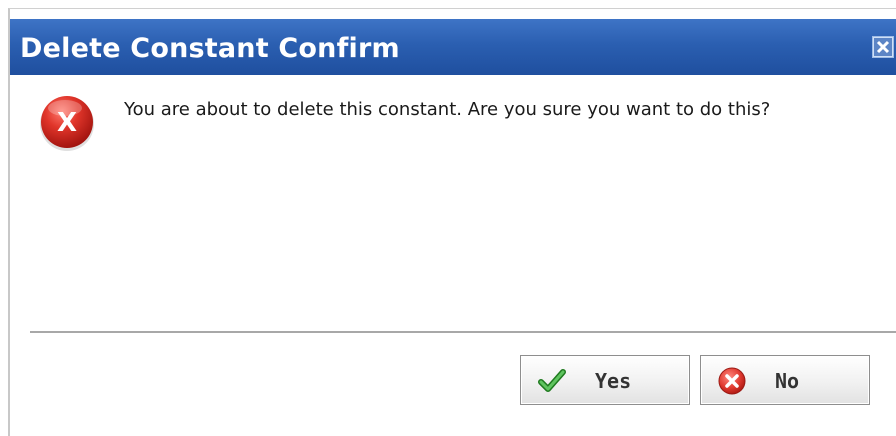 Image resolution: width=896 pixels, height=436 pixels. I want to click on cancel-icon, so click(732, 381).